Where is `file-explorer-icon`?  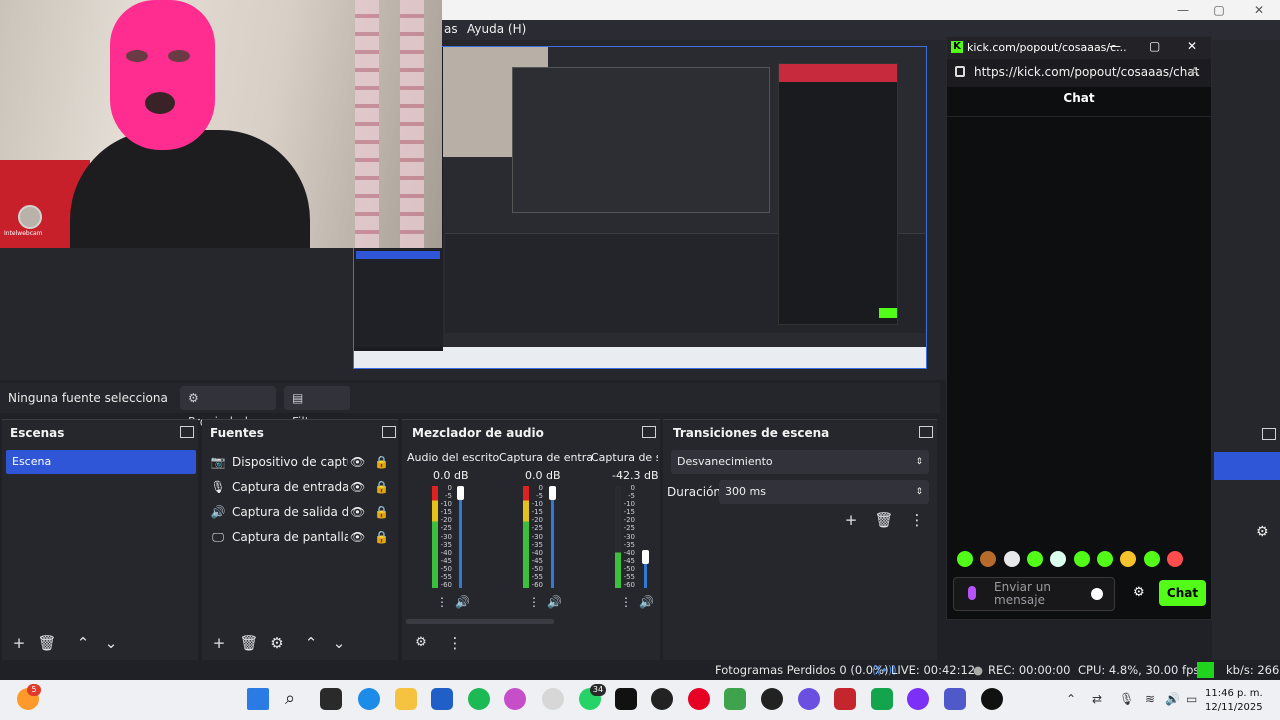 file-explorer-icon is located at coordinates (406, 699).